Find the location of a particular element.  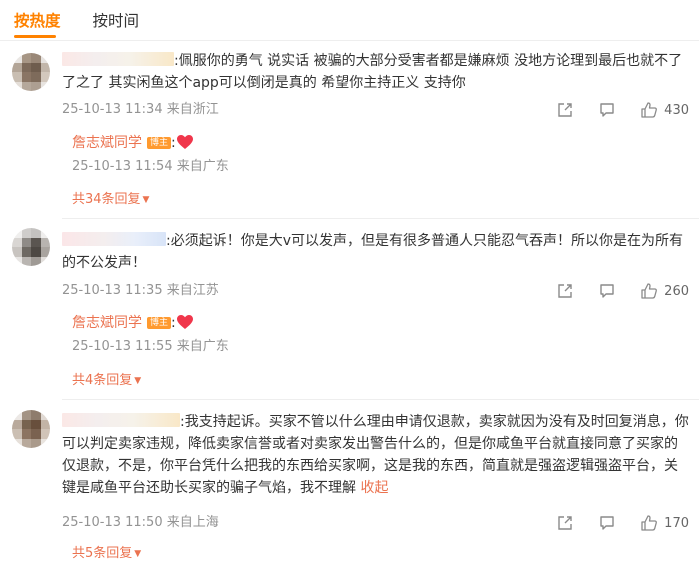

comment-location: 来自浙江 is located at coordinates (192, 109).